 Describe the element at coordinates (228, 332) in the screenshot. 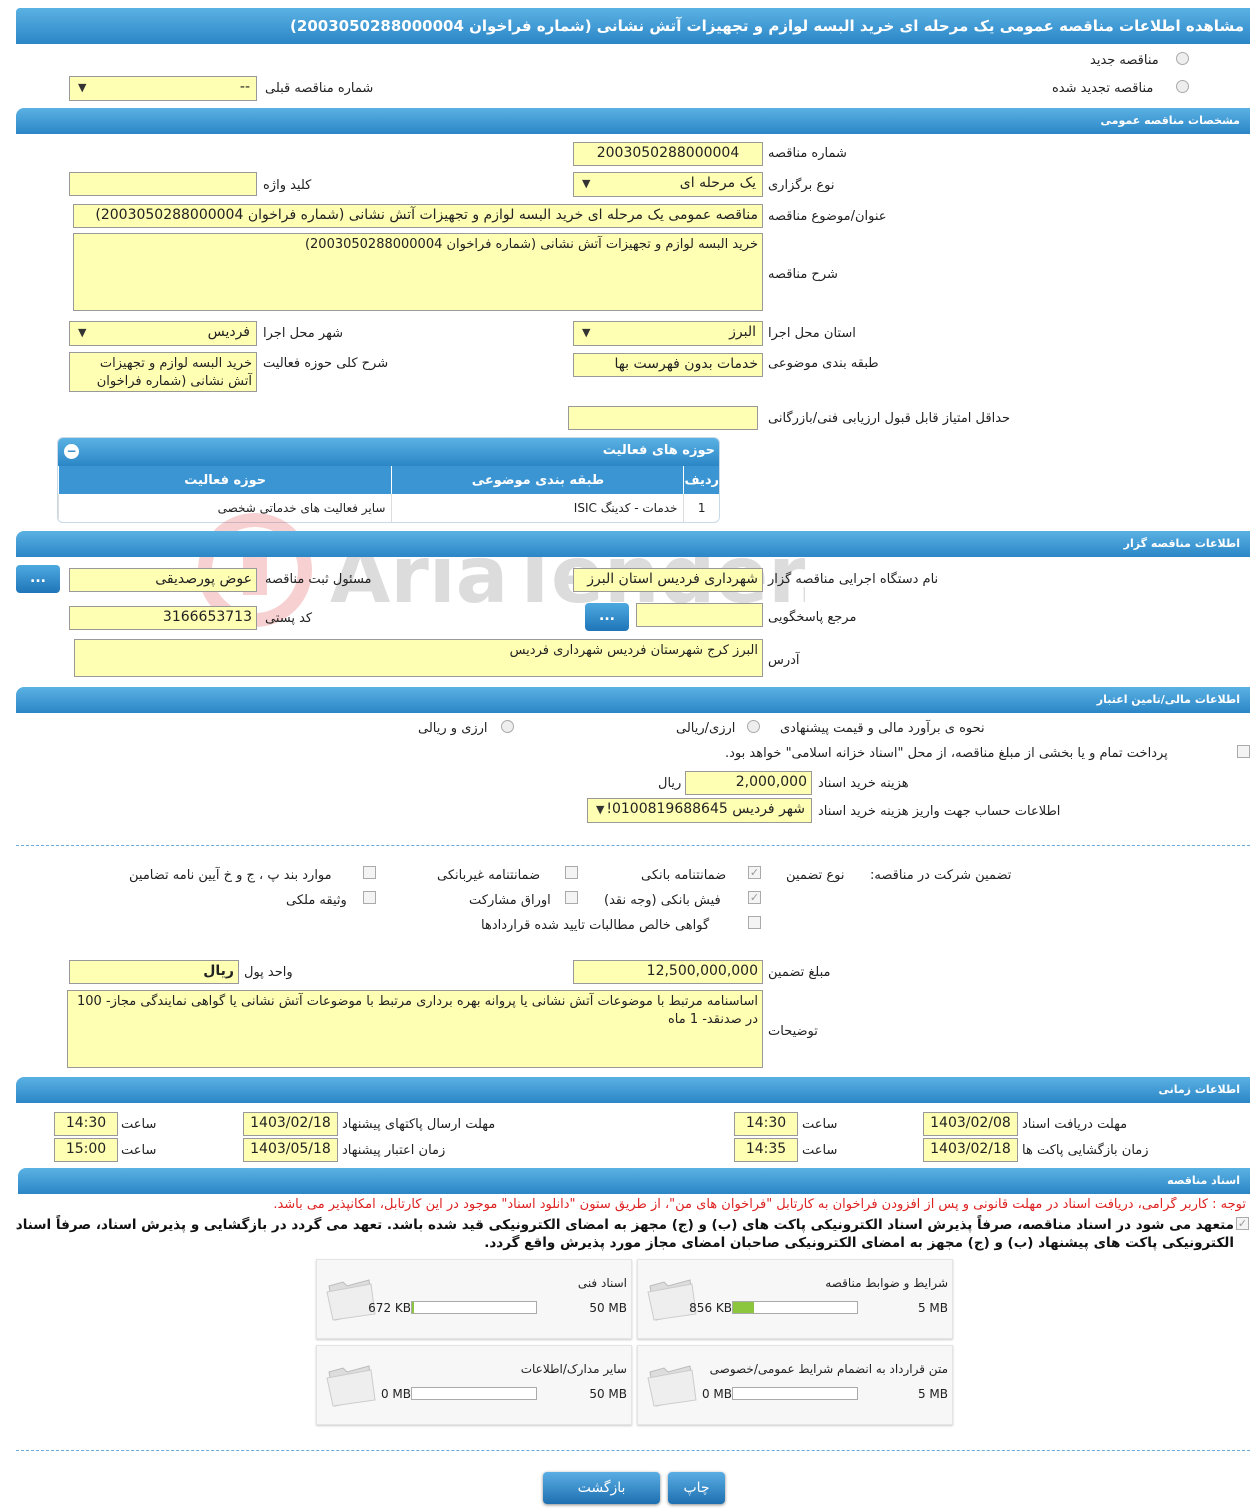

I see `city-value: فردیس` at that location.